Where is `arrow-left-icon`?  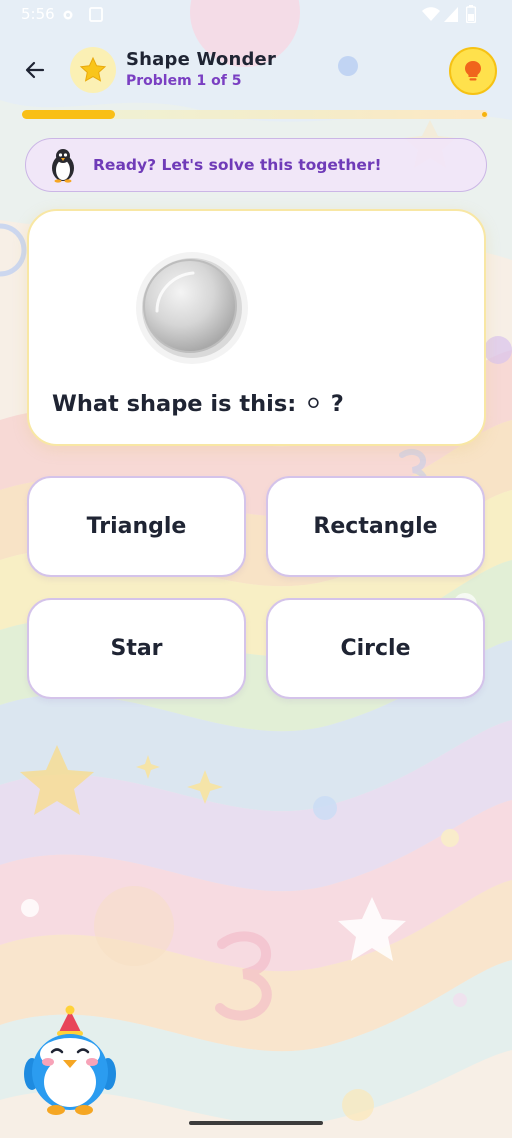 arrow-left-icon is located at coordinates (35, 70).